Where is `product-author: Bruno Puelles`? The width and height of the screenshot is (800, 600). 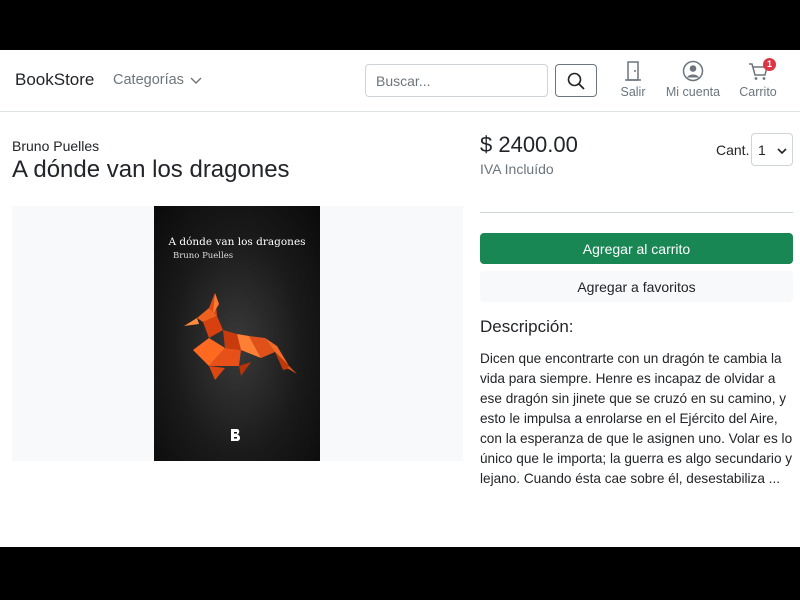 product-author: Bruno Puelles is located at coordinates (55, 146).